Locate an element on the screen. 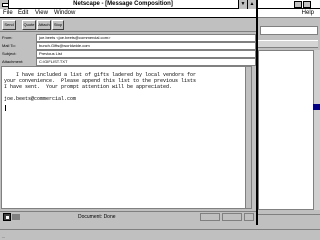  vertical-scrollbar is located at coordinates (248, 137).